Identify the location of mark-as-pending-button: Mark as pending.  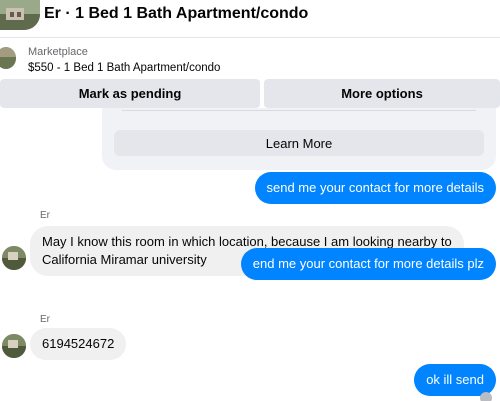
(130, 93).